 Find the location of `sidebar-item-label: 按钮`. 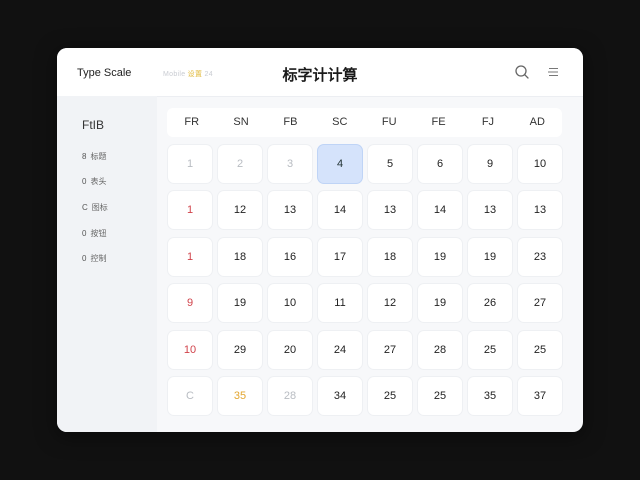

sidebar-item-label: 按钮 is located at coordinates (98, 233).